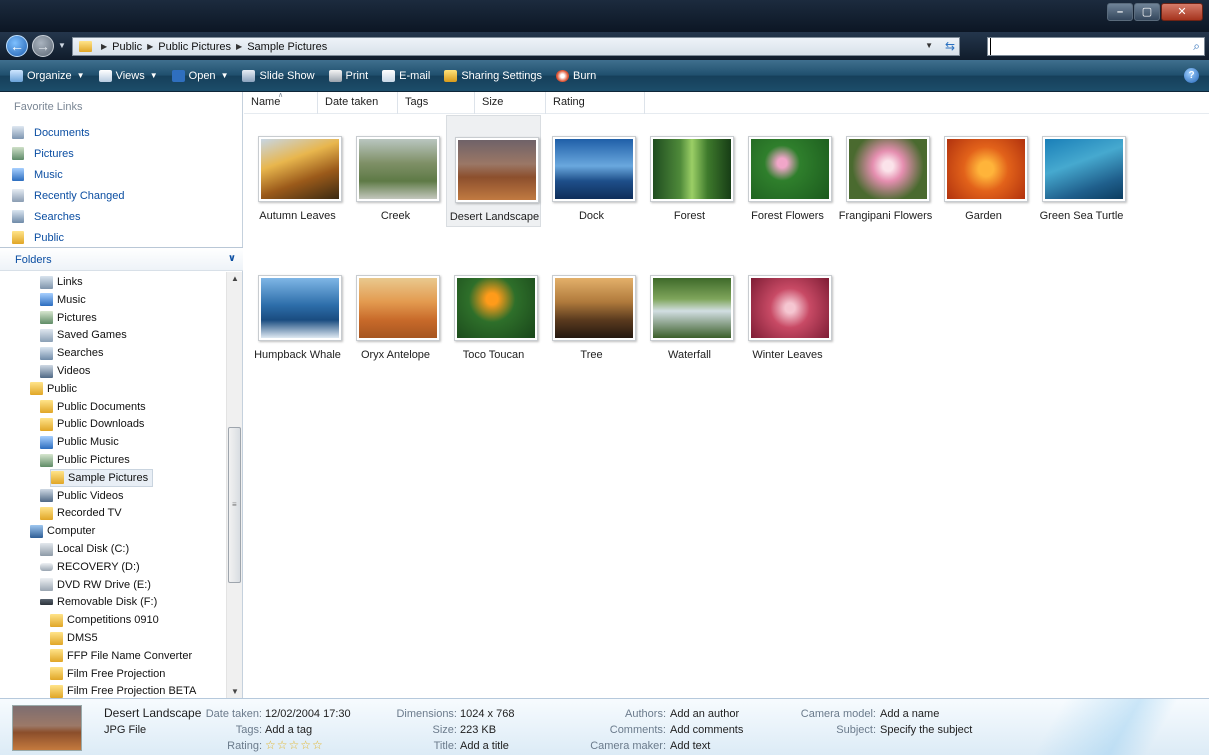  What do you see at coordinates (65, 371) in the screenshot?
I see `tree-item: Videos` at bounding box center [65, 371].